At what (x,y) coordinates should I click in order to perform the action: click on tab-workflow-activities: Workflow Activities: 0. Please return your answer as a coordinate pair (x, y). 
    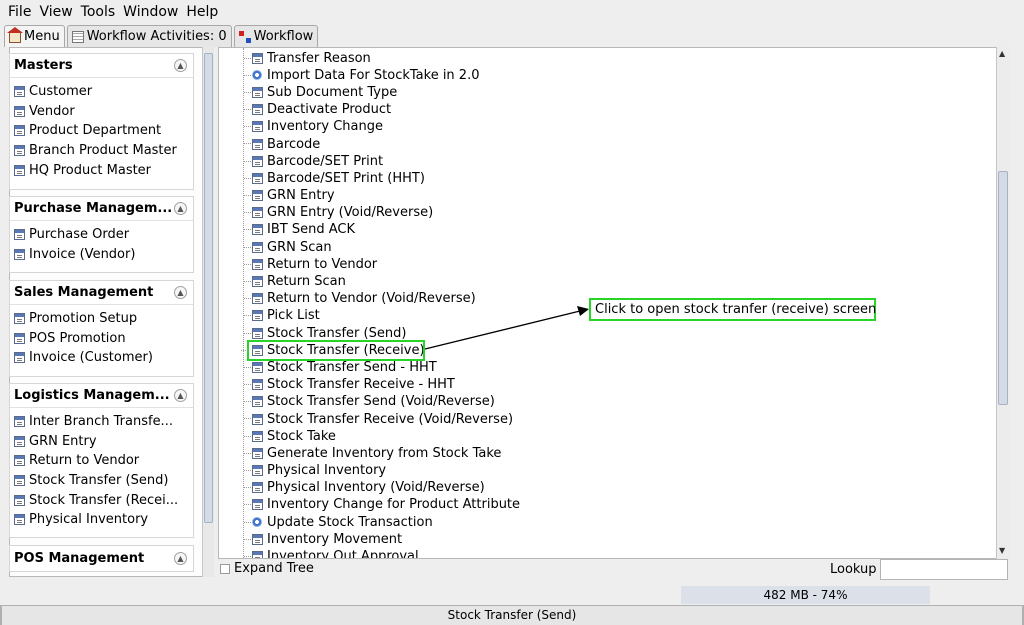
    Looking at the image, I should click on (149, 36).